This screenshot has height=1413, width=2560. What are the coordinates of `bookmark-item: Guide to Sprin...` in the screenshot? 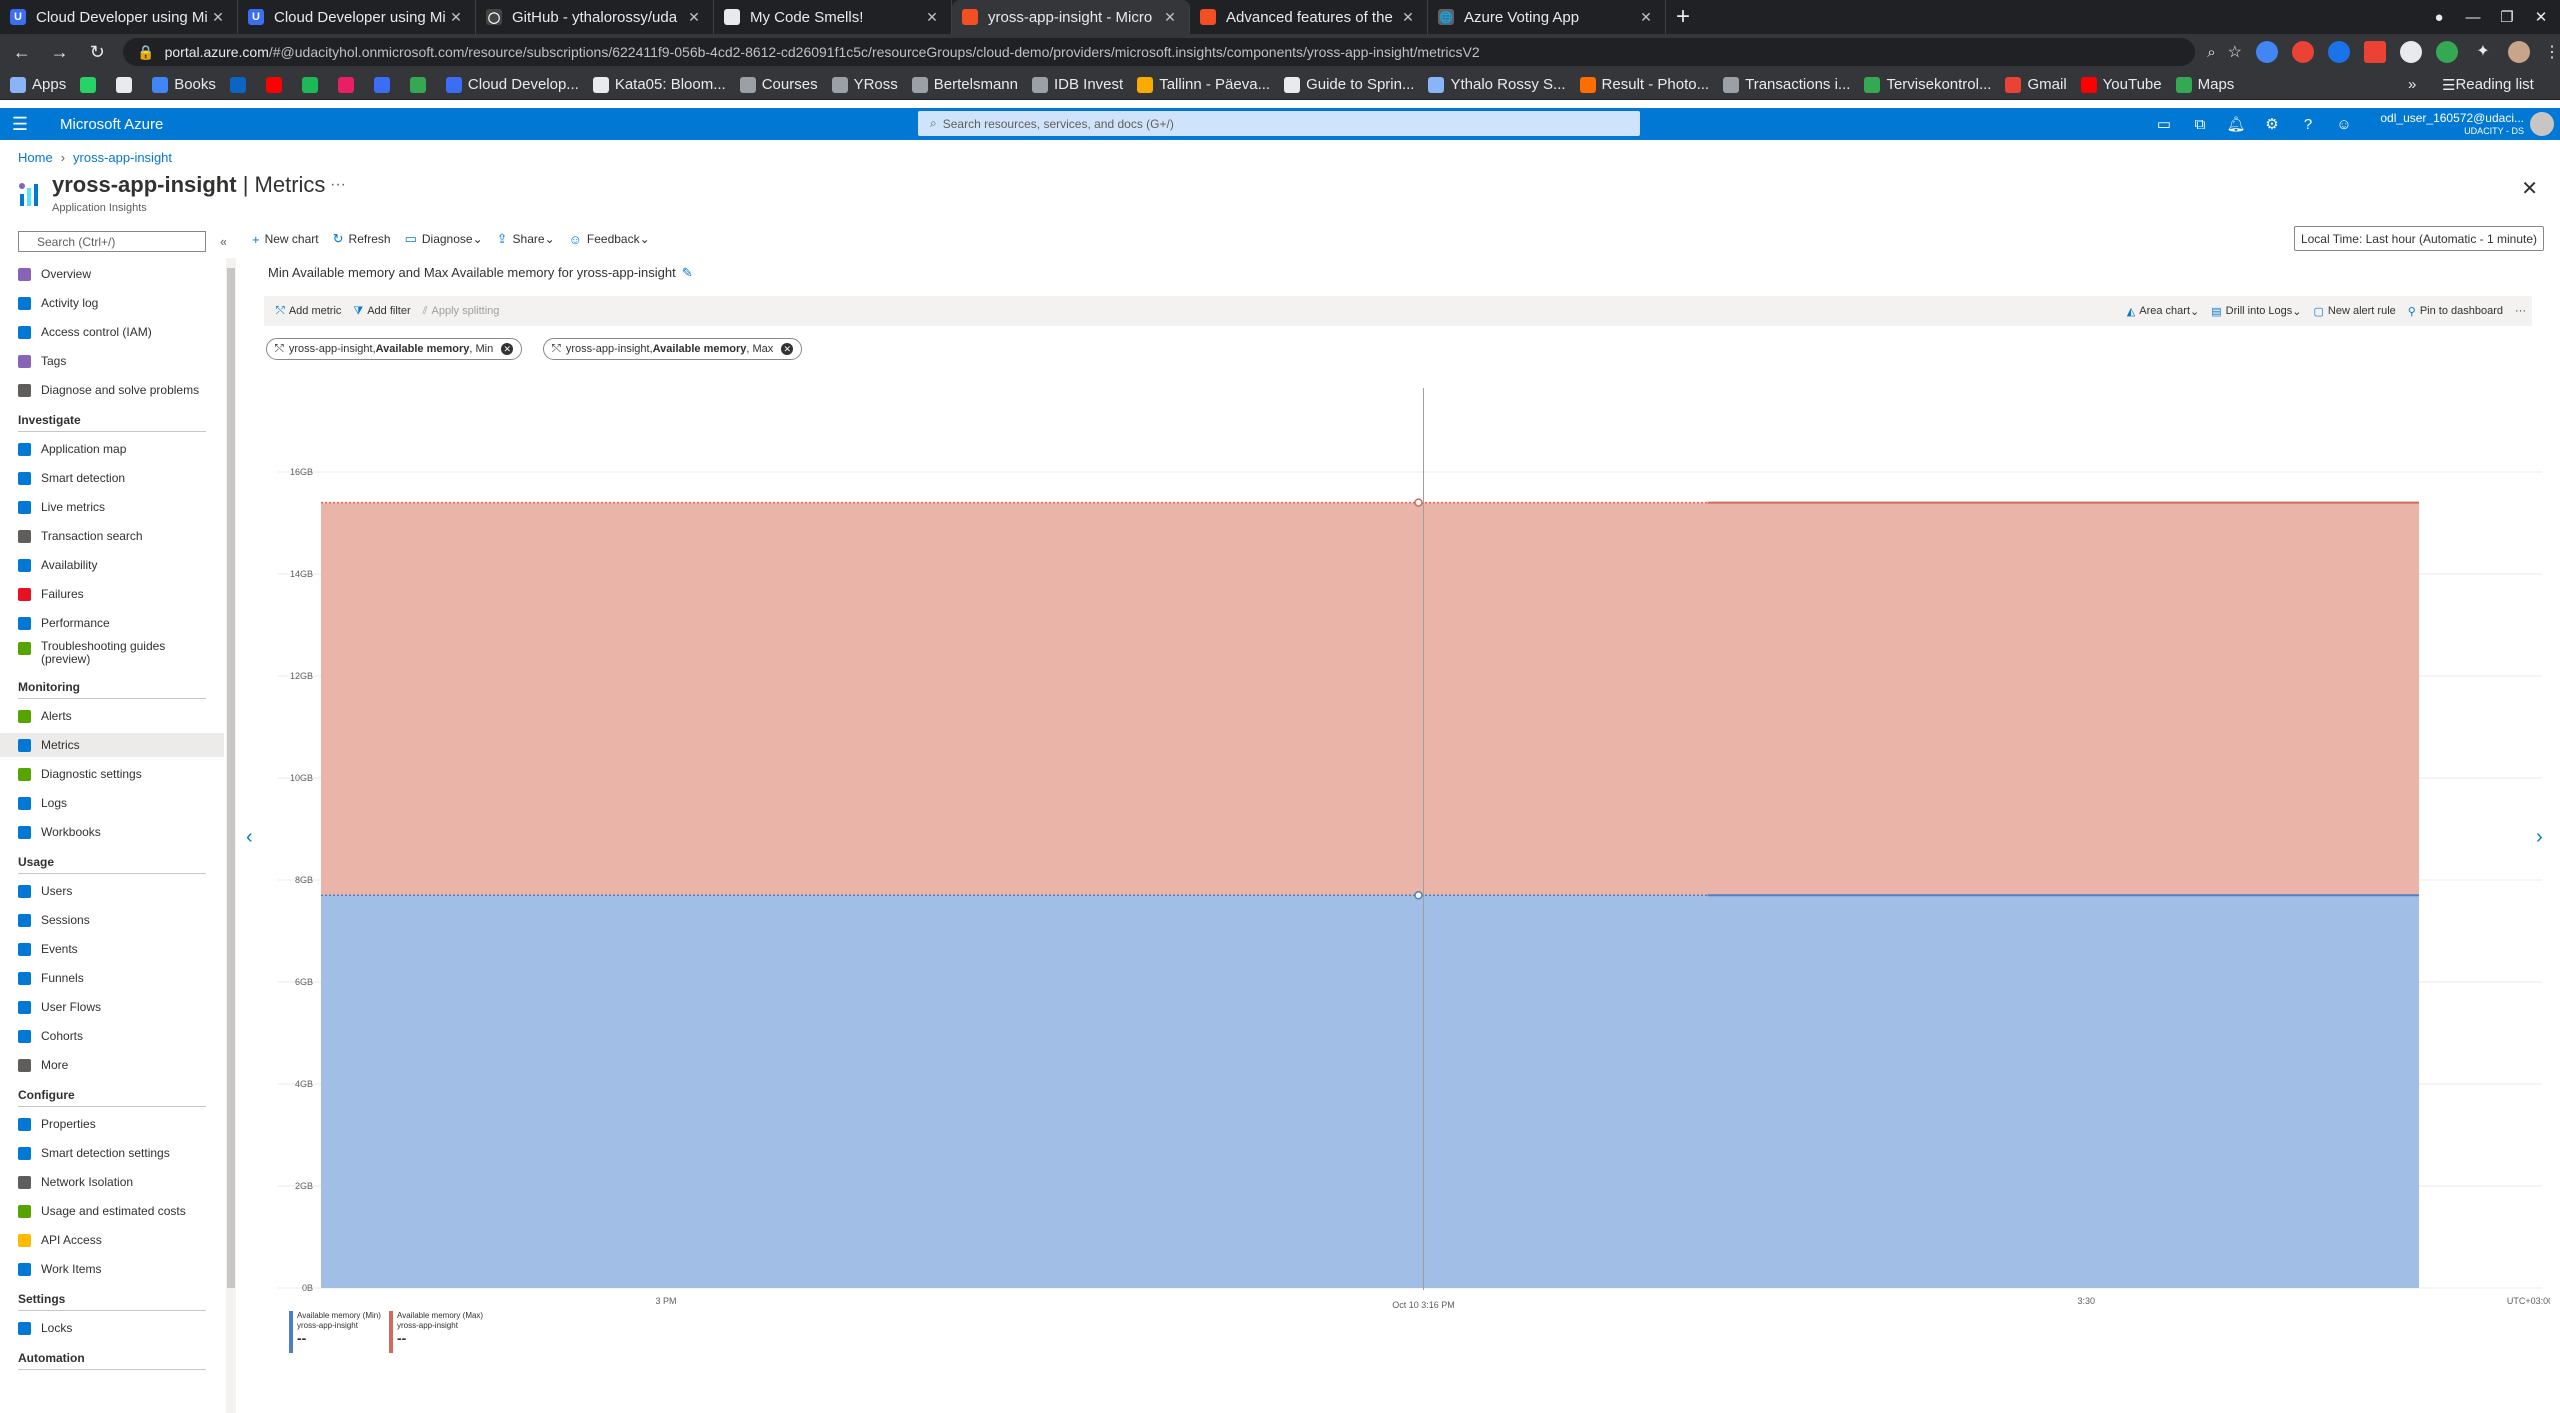 It's located at (1349, 84).